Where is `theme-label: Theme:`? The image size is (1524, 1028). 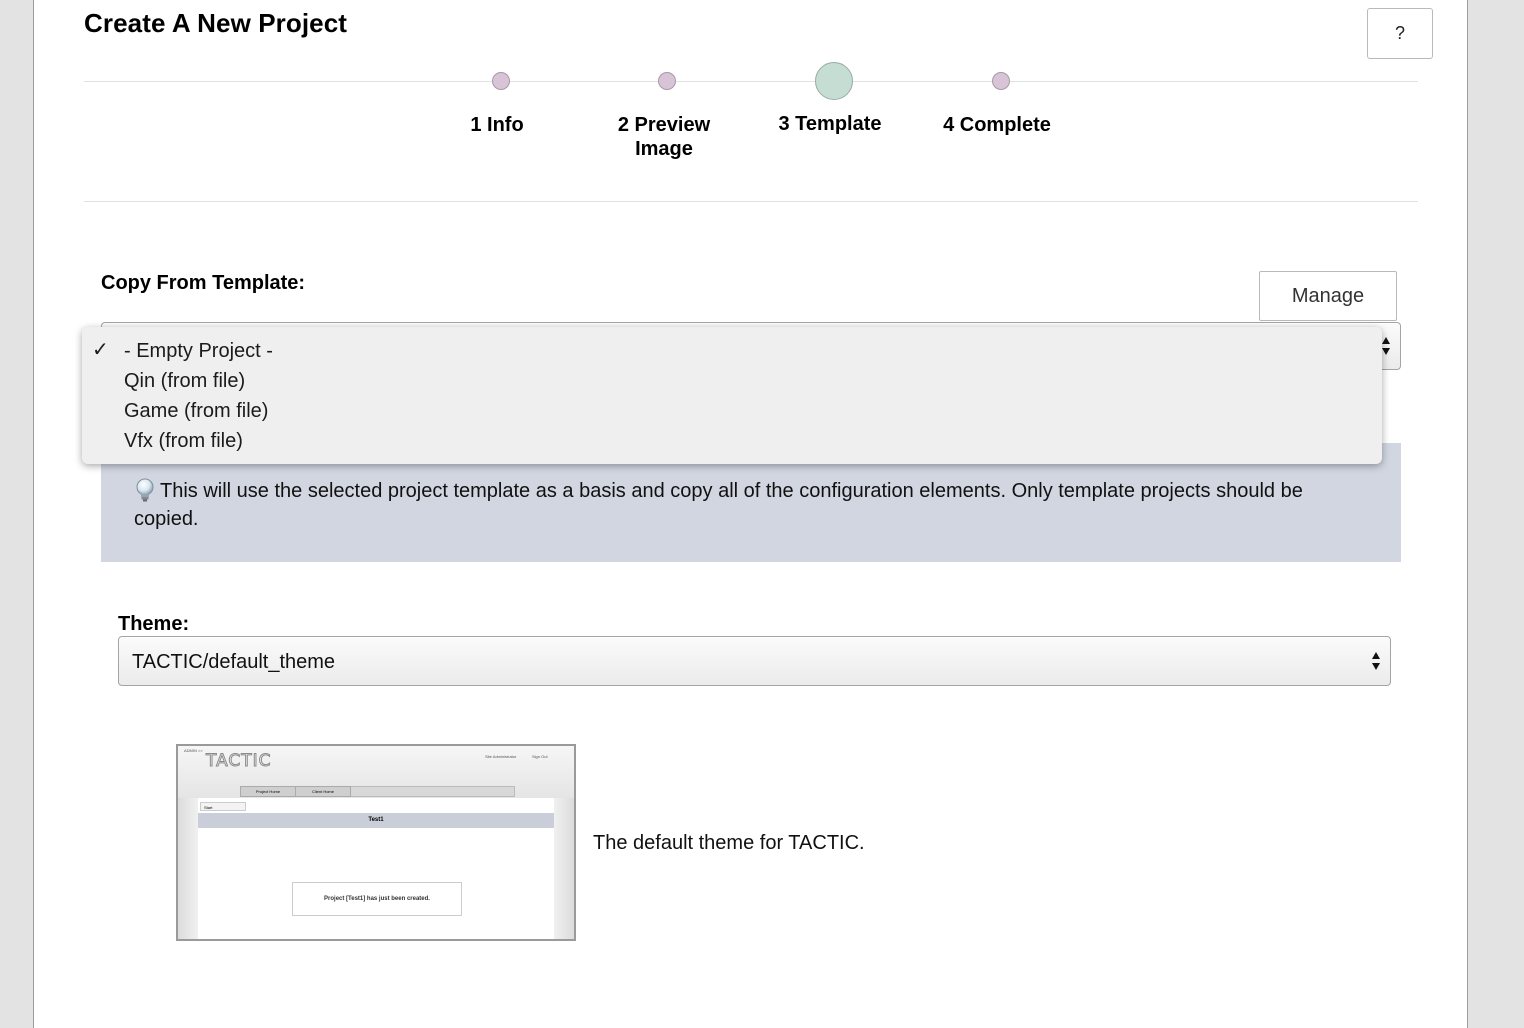
theme-label: Theme: is located at coordinates (154, 624).